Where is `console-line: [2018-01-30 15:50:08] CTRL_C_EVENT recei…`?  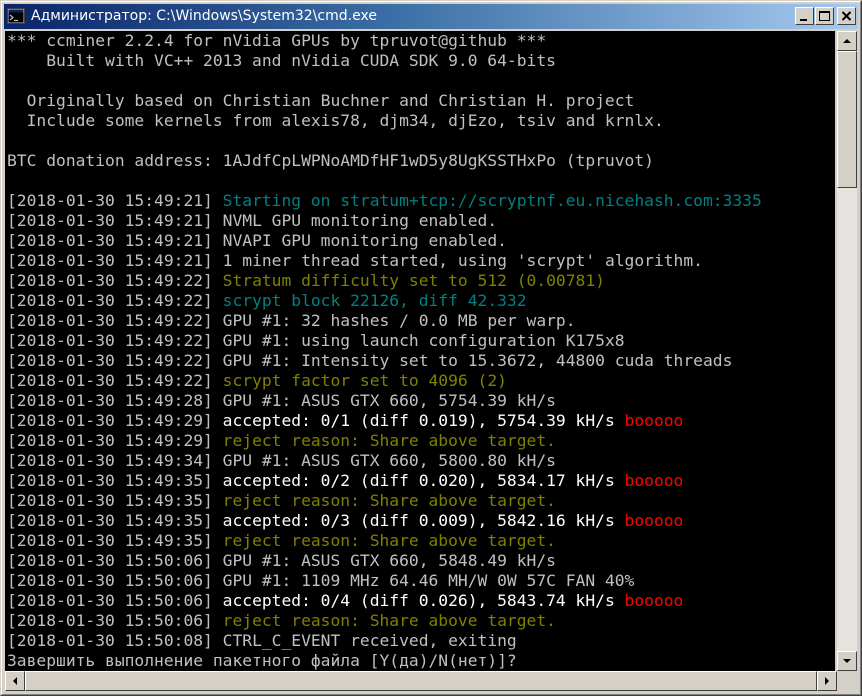 console-line: [2018-01-30 15:50:08] CTRL_C_EVENT recei… is located at coordinates (262, 641).